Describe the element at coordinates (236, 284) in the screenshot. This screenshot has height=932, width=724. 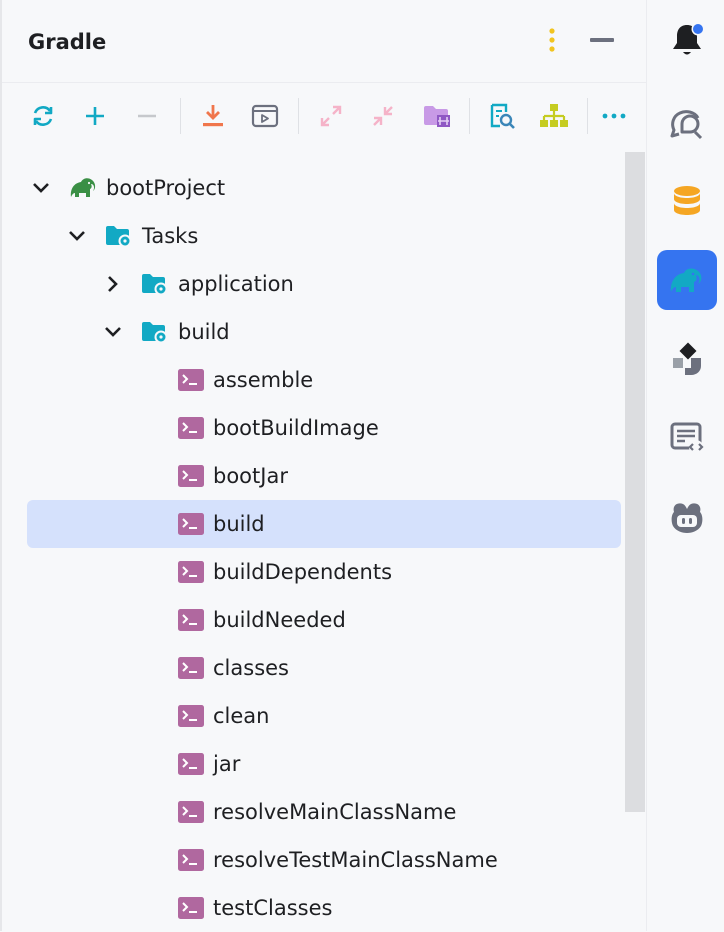
I see `tree-node-label: application` at that location.